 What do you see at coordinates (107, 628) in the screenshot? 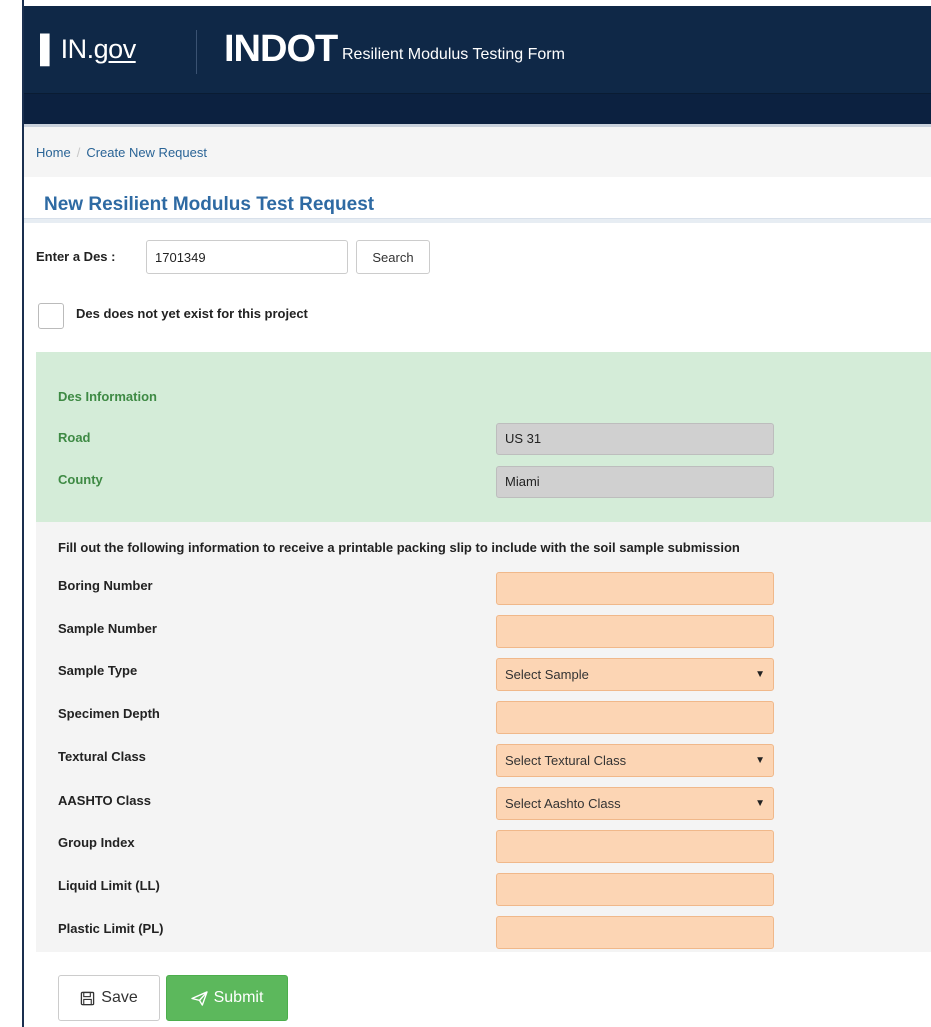
I see `sample-number-label: Sample Number` at bounding box center [107, 628].